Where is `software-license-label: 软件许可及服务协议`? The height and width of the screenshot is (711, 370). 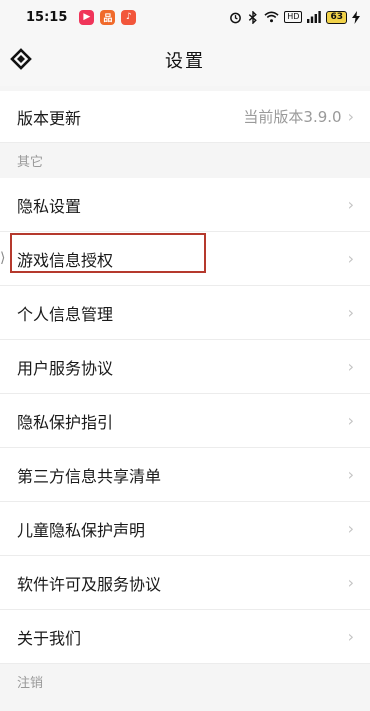 software-license-label: 软件许可及服务协议 is located at coordinates (89, 584).